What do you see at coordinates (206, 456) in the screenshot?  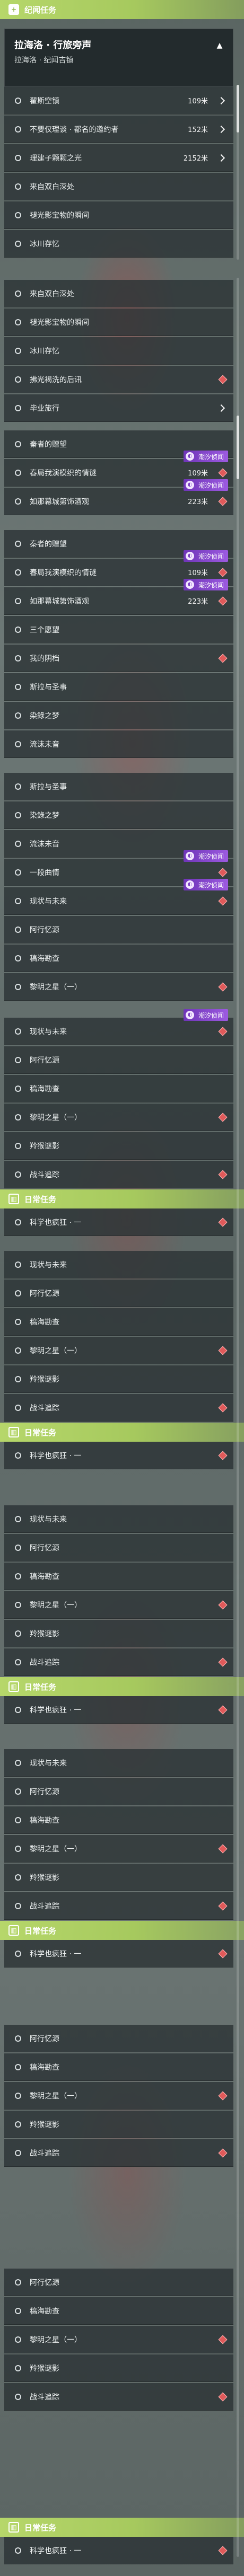 I see `event-badge: ◐ 潮汐侦闻` at bounding box center [206, 456].